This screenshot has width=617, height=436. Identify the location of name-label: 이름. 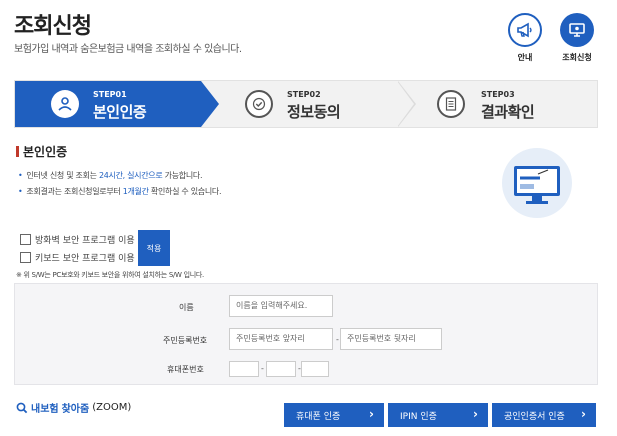
(186, 307).